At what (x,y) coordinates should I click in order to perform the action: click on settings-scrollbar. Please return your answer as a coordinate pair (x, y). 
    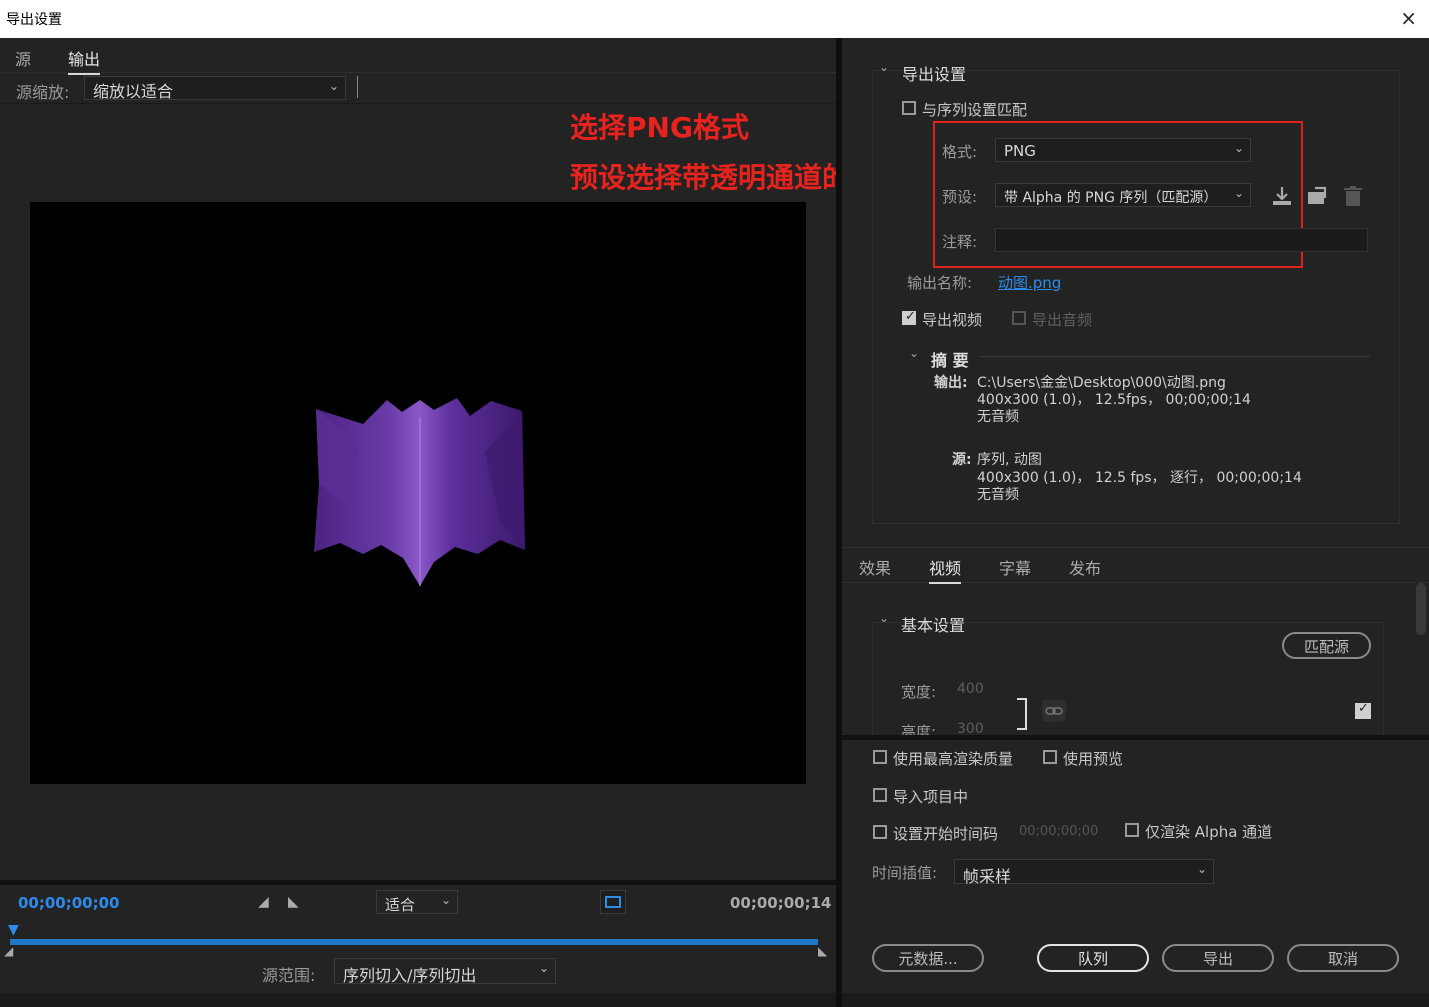
    Looking at the image, I should click on (1421, 609).